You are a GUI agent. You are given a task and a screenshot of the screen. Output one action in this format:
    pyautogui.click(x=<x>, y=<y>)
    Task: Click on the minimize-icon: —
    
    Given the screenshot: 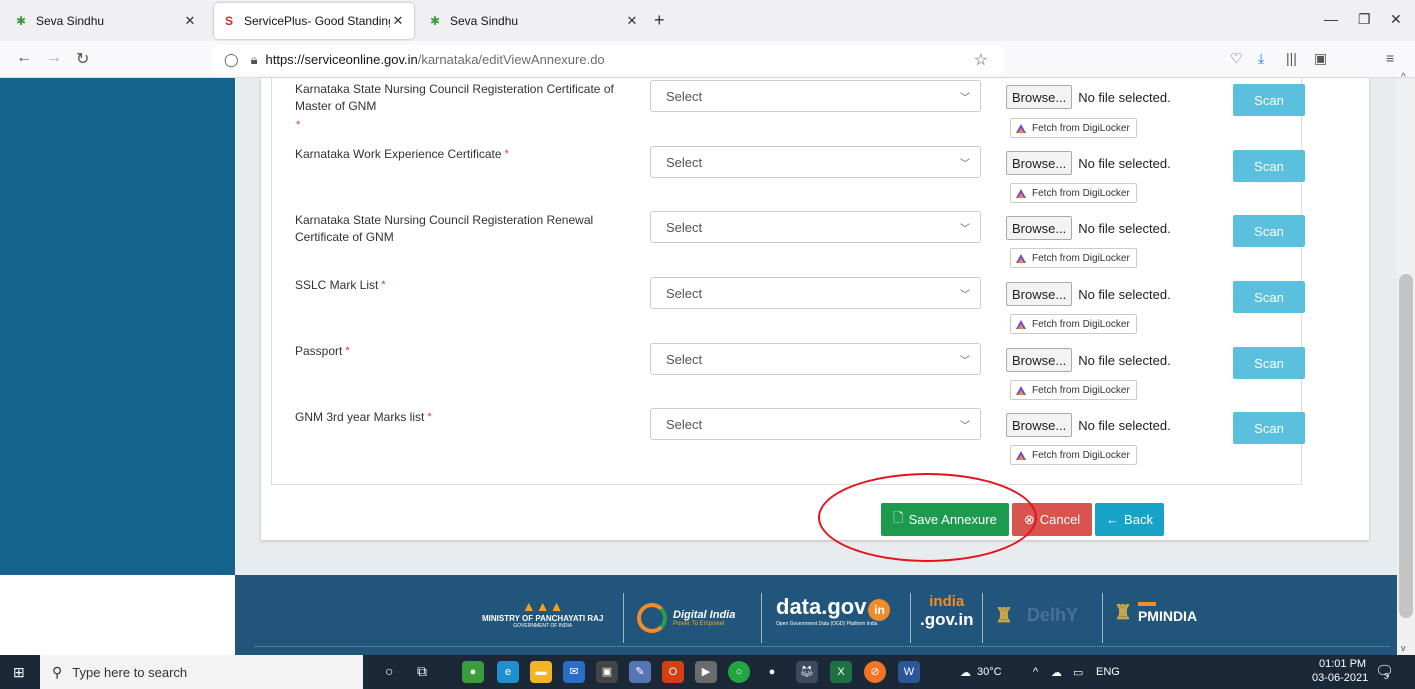 What is the action you would take?
    pyautogui.click(x=1331, y=19)
    